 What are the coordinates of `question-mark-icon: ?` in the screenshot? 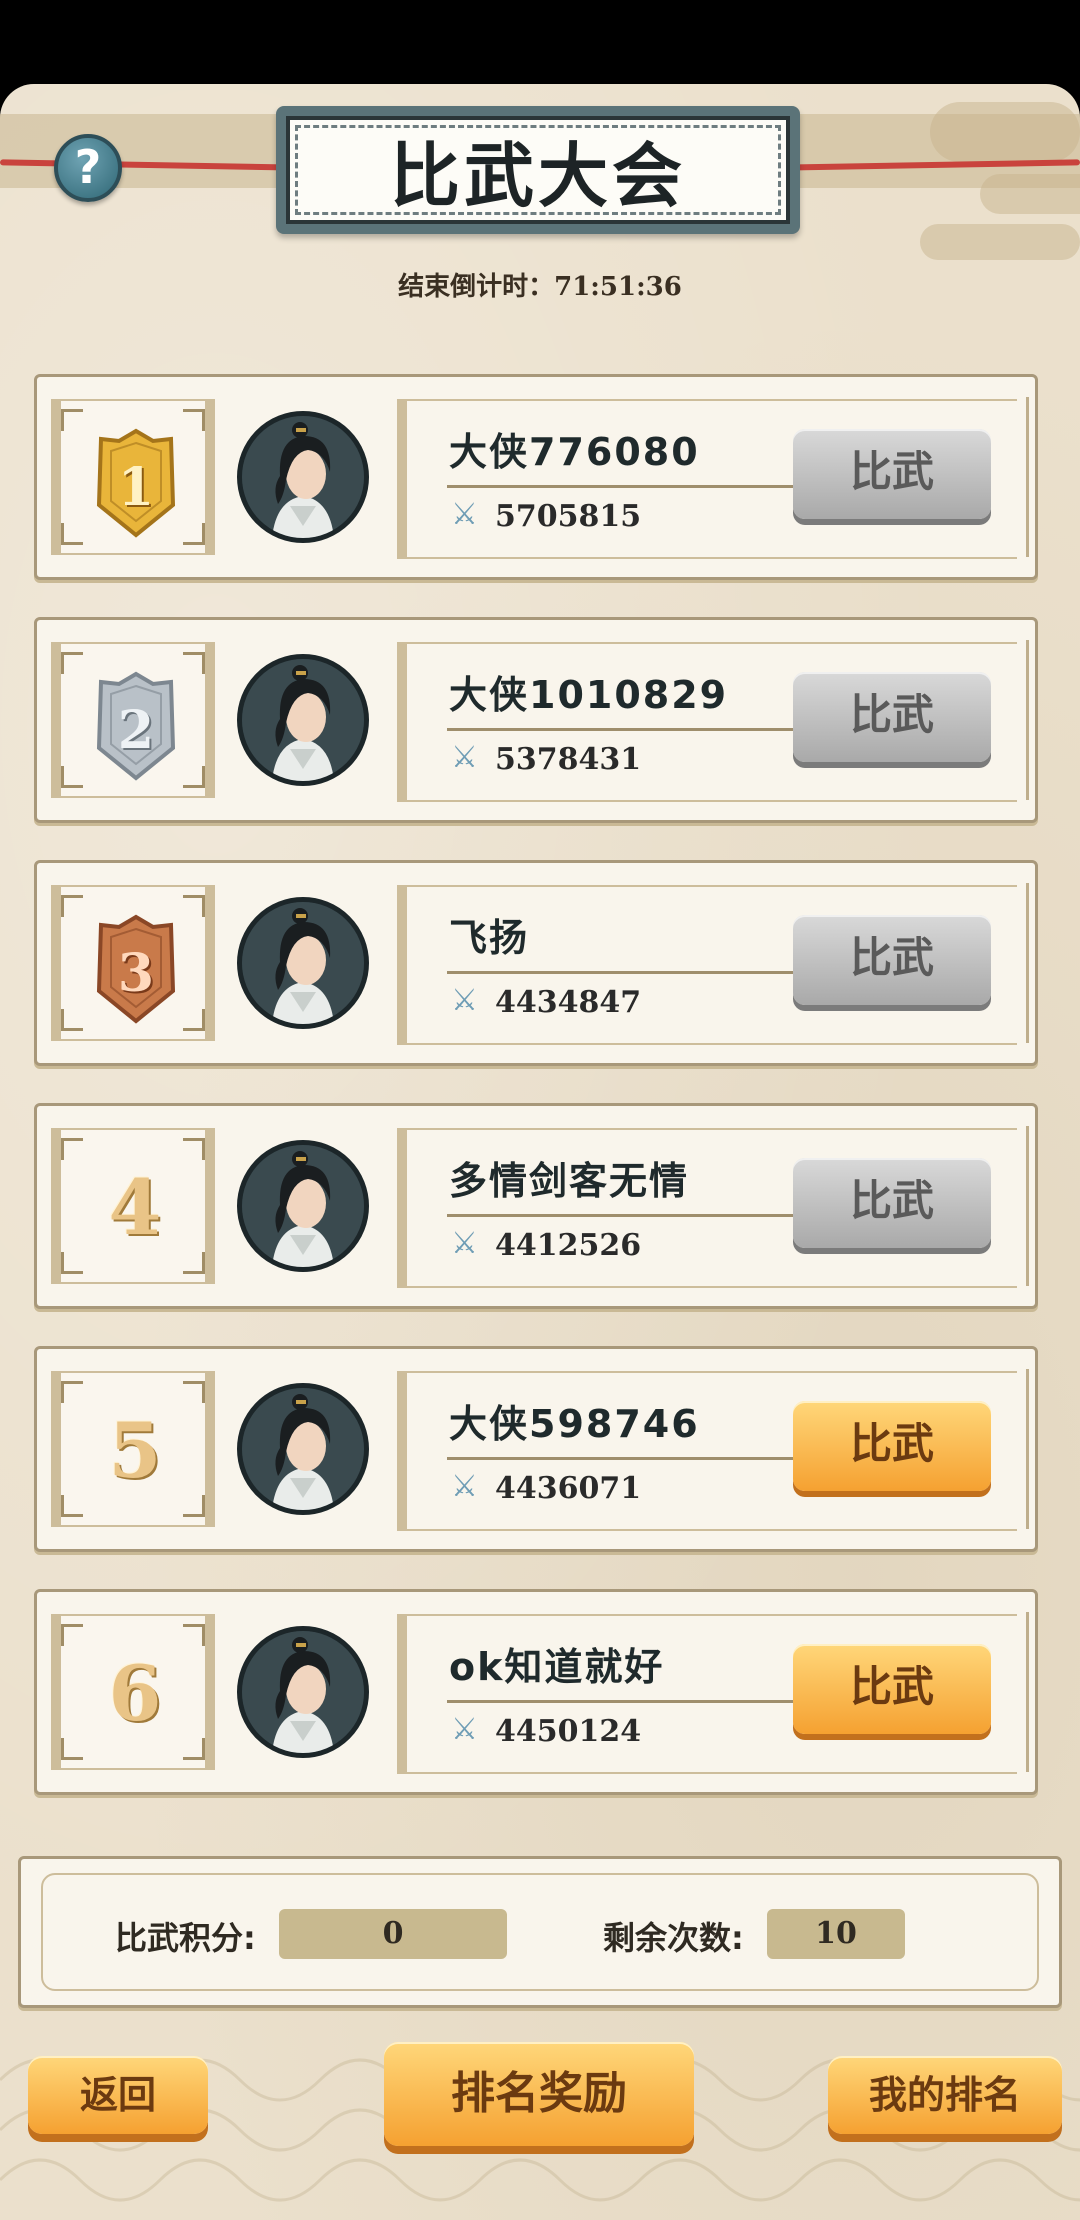 It's located at (88, 167).